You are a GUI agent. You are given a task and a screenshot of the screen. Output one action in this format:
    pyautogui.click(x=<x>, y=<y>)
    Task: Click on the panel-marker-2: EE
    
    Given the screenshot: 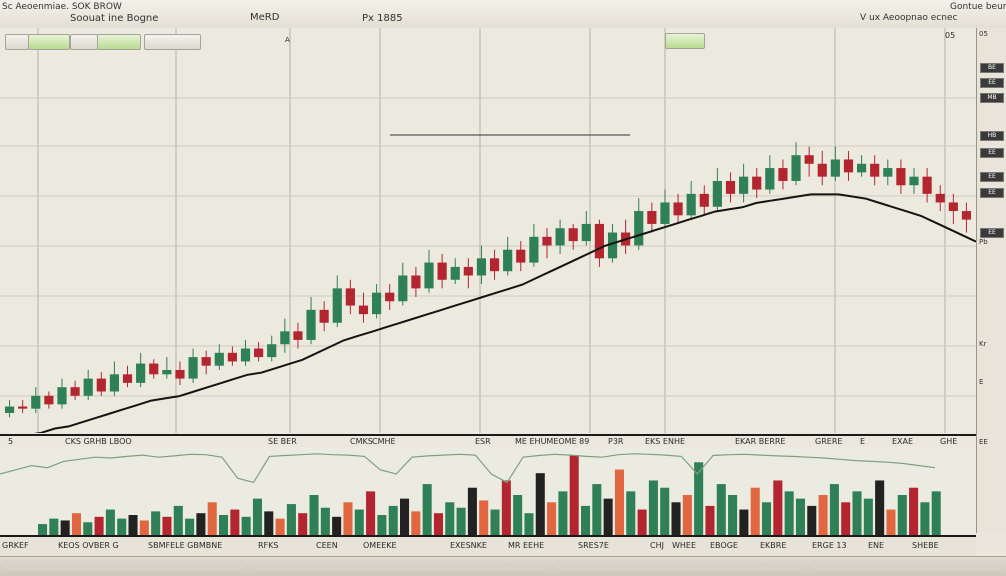 What is the action you would take?
    pyautogui.click(x=992, y=83)
    